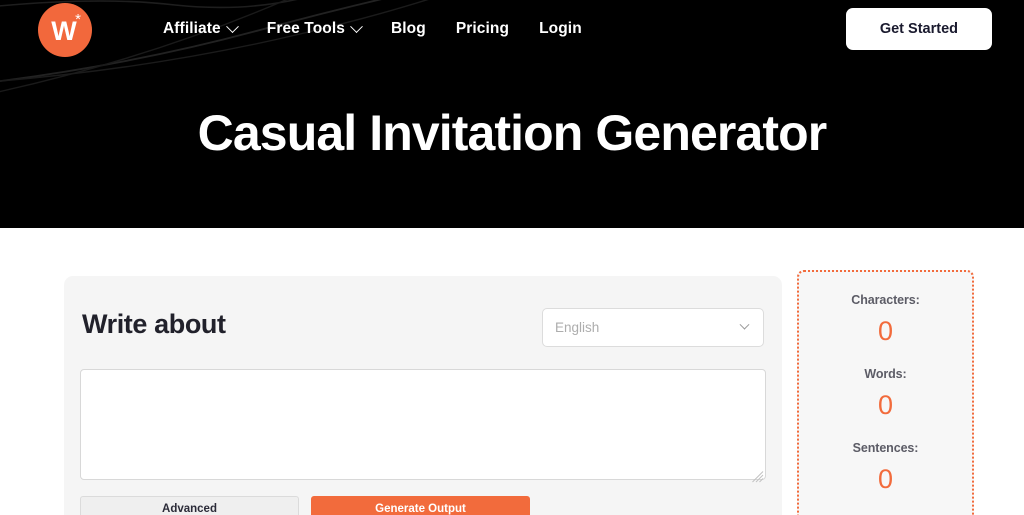 Image resolution: width=1024 pixels, height=515 pixels. What do you see at coordinates (78, 19) in the screenshot?
I see `logo-star-icon: *` at bounding box center [78, 19].